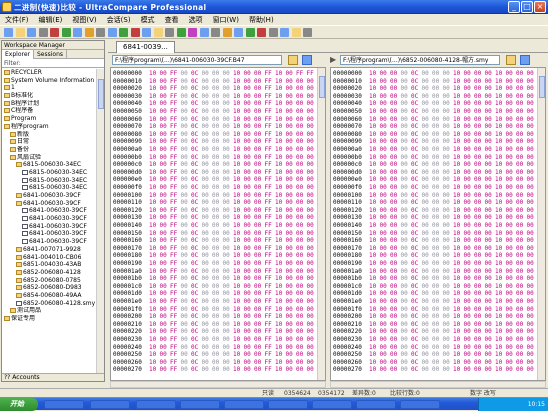 This screenshot has height=411, width=548. What do you see at coordinates (49, 96) in the screenshot?
I see `tree-item: B标准化` at bounding box center [49, 96].